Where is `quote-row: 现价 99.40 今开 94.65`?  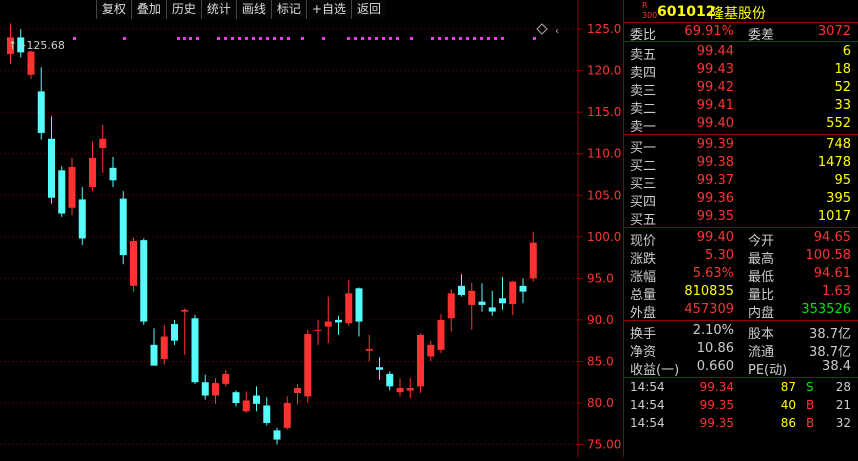
quote-row: 现价 99.40 今开 94.65 is located at coordinates (741, 239).